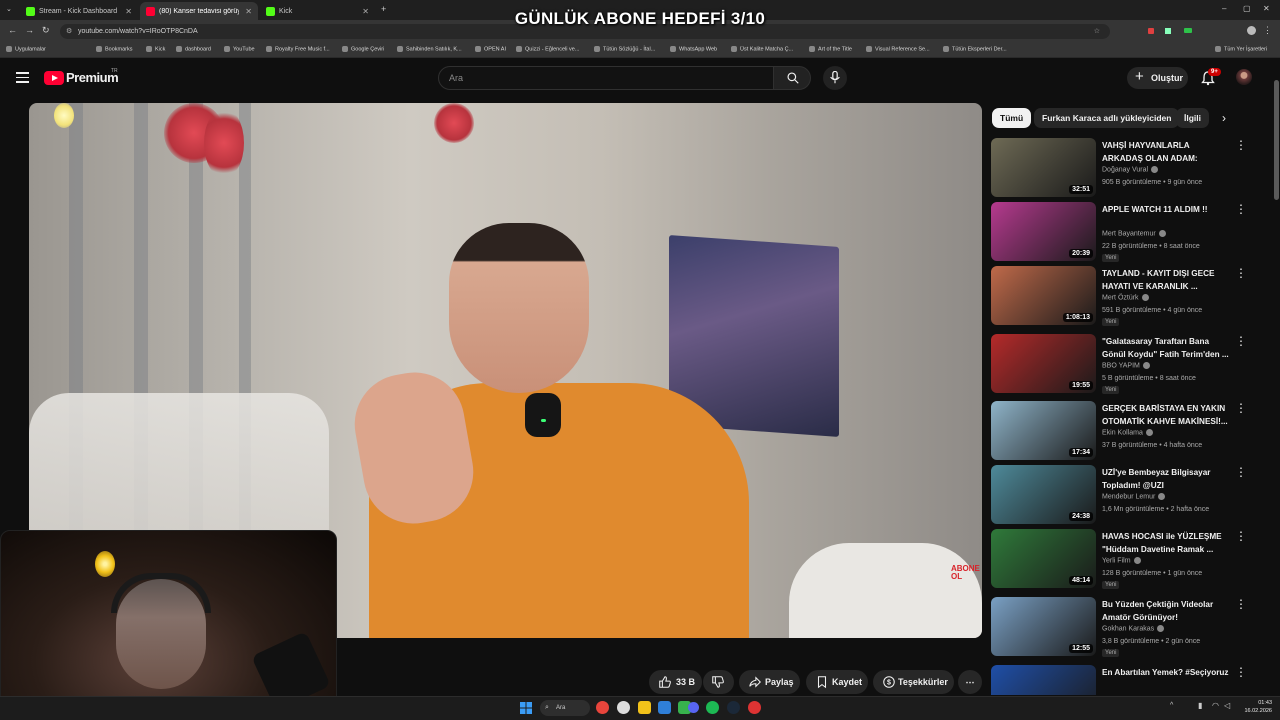 Image resolution: width=1280 pixels, height=720 pixels. What do you see at coordinates (970, 682) in the screenshot?
I see `more-actions-button: ⋯` at bounding box center [970, 682].